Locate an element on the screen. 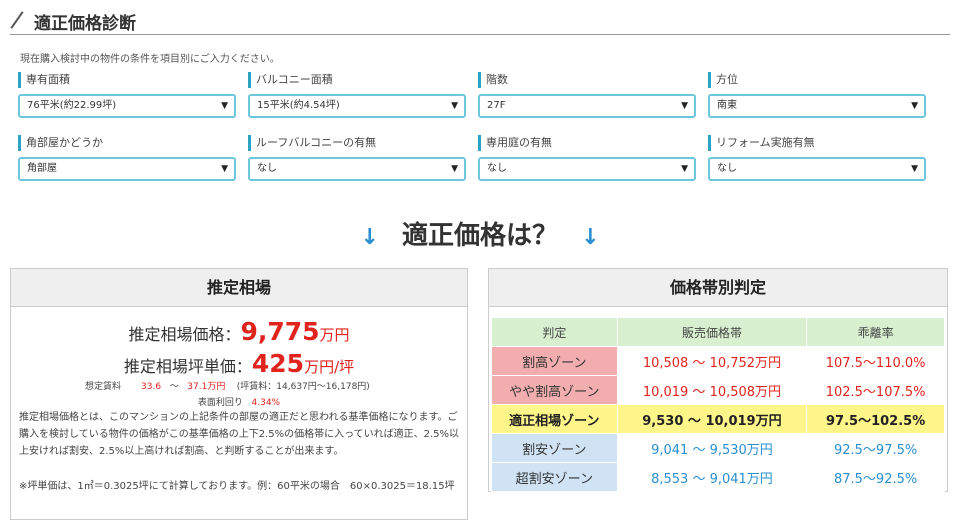 The width and height of the screenshot is (960, 531). zone-cell: 割高ゾーン is located at coordinates (554, 361).